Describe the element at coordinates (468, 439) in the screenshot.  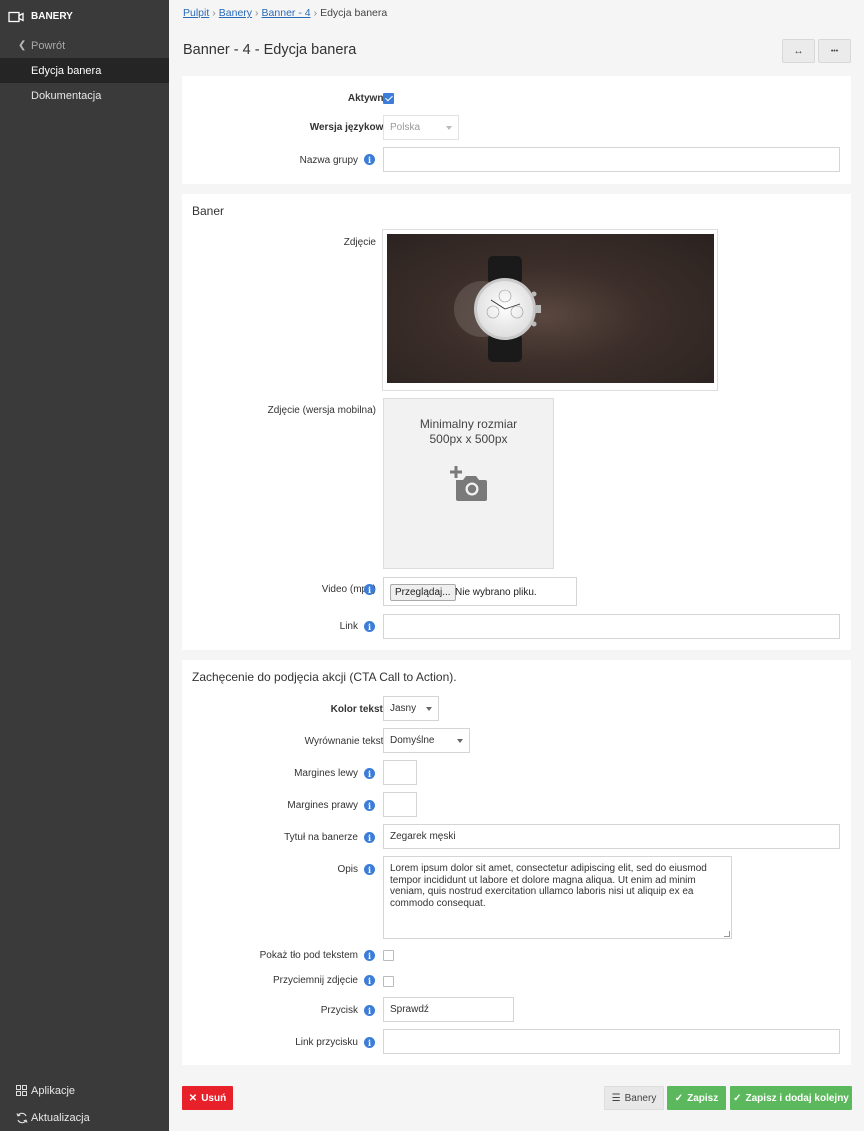
I see `min-size-line2: 500px x 500px` at that location.